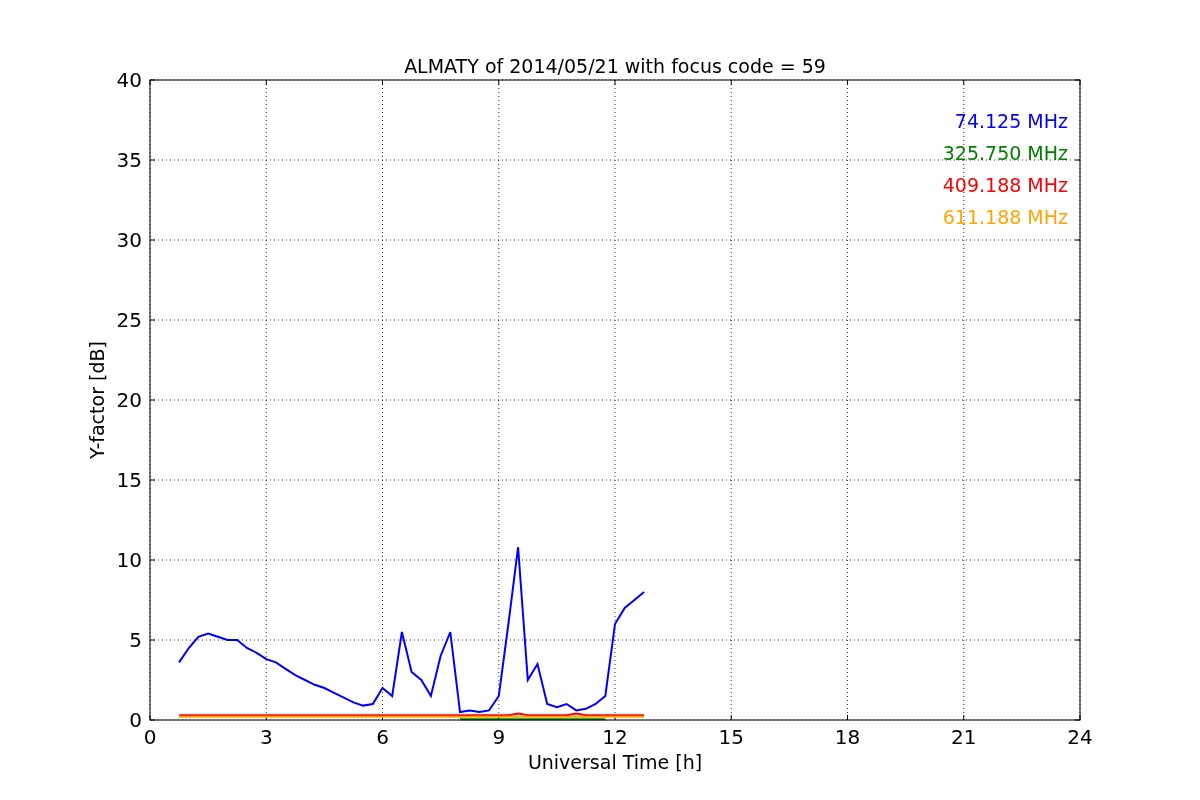 The image size is (1200, 800). Describe the element at coordinates (129, 320) in the screenshot. I see `tick-label: 25` at that location.